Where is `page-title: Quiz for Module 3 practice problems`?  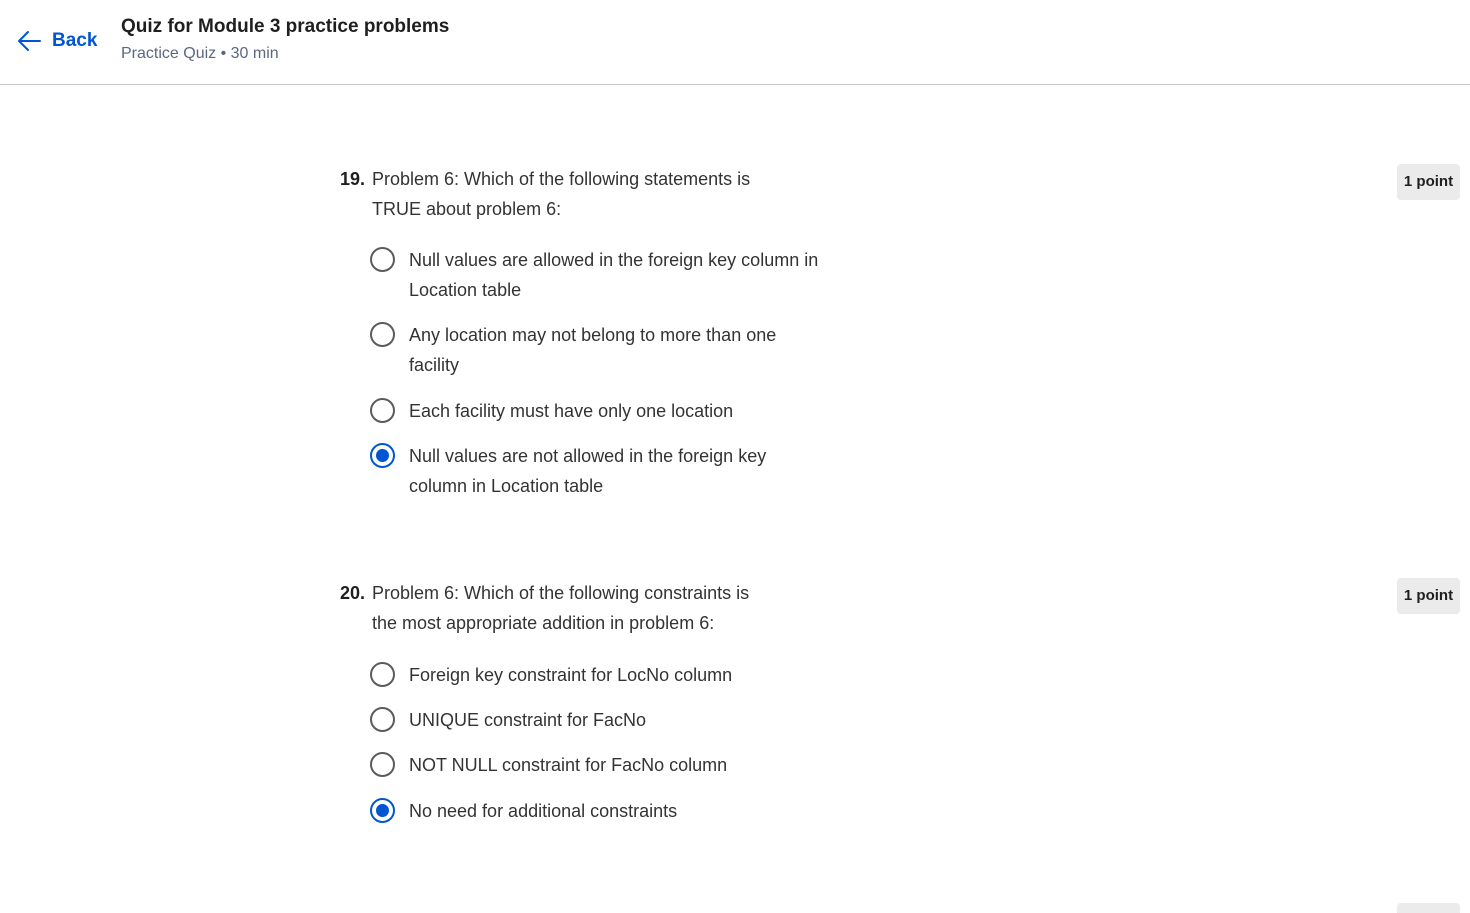 page-title: Quiz for Module 3 practice problems is located at coordinates (285, 26).